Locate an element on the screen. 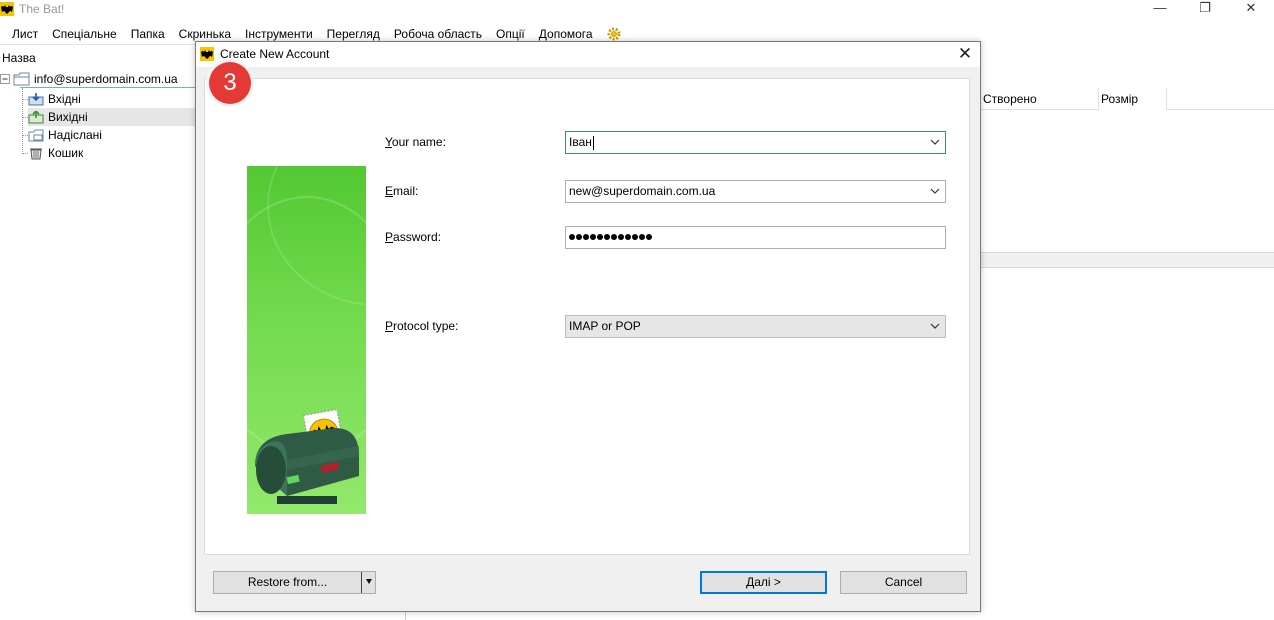  tree-column-header: Назва is located at coordinates (19, 58).